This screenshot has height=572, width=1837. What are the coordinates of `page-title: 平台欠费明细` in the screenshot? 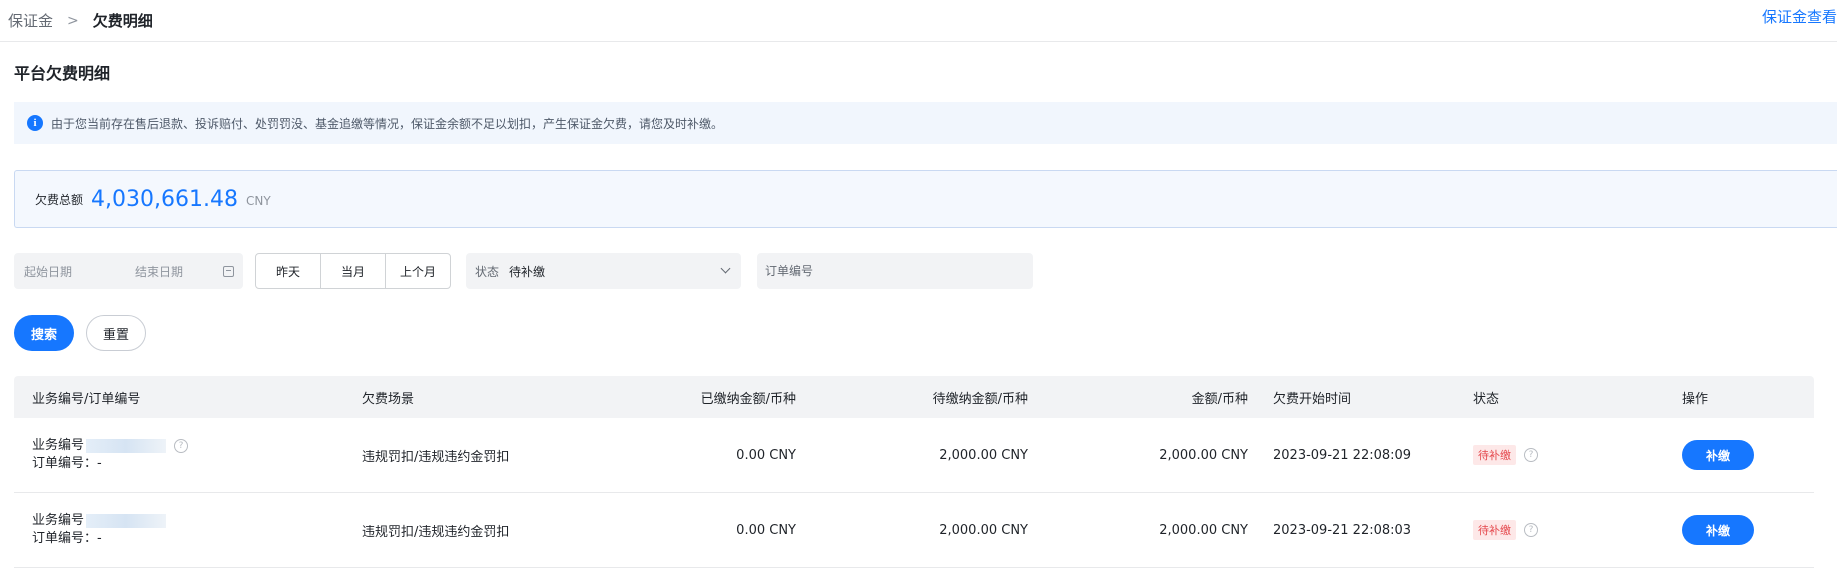 It's located at (62, 73).